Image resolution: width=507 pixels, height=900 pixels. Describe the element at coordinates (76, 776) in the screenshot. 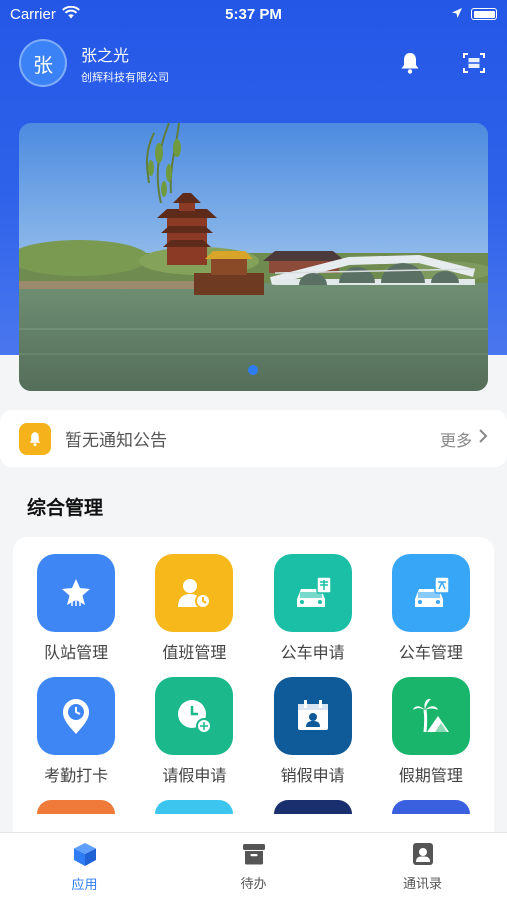

I see `app-label: 考勤打卡` at that location.